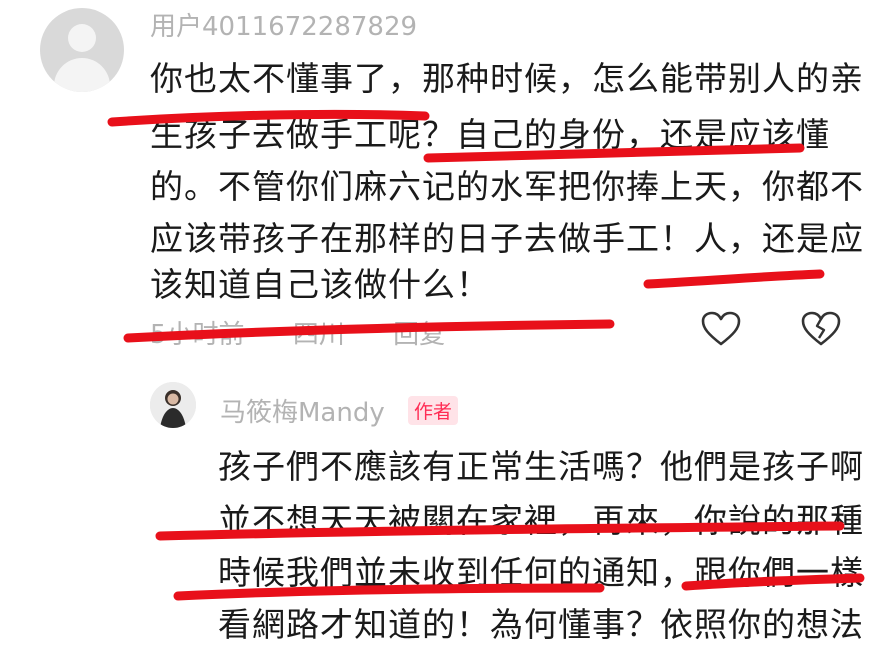  What do you see at coordinates (320, 284) in the screenshot?
I see `comment-text-line: 该知道自己该做什么！` at bounding box center [320, 284].